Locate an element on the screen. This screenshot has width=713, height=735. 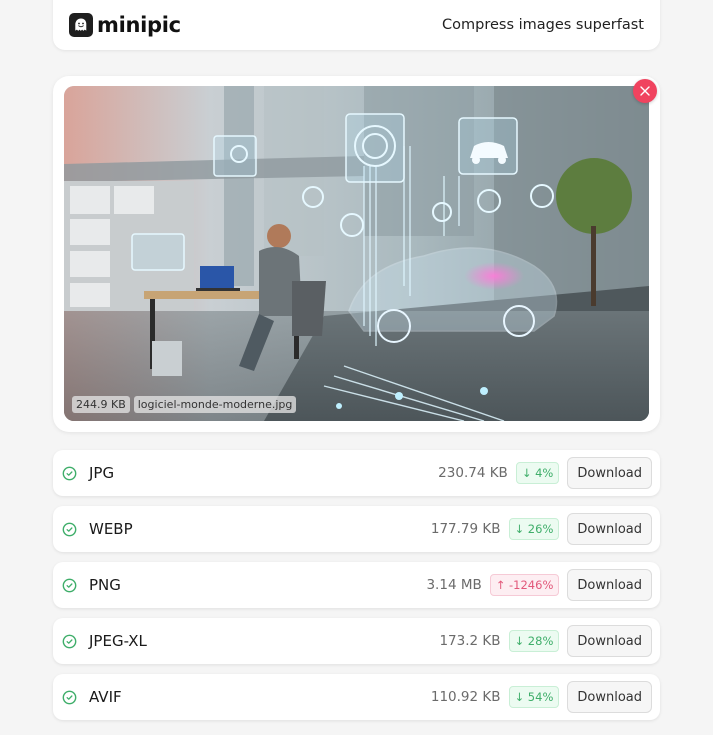
format-name: JPG is located at coordinates (102, 473).